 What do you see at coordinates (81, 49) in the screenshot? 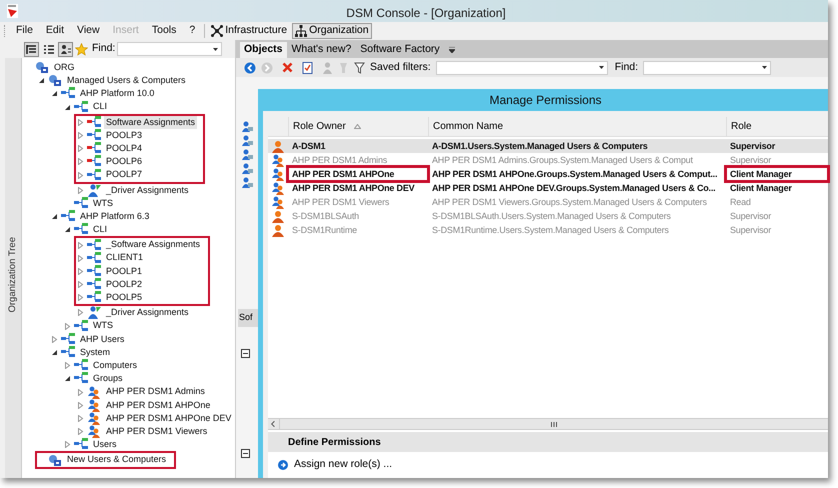
I see `star-icon` at bounding box center [81, 49].